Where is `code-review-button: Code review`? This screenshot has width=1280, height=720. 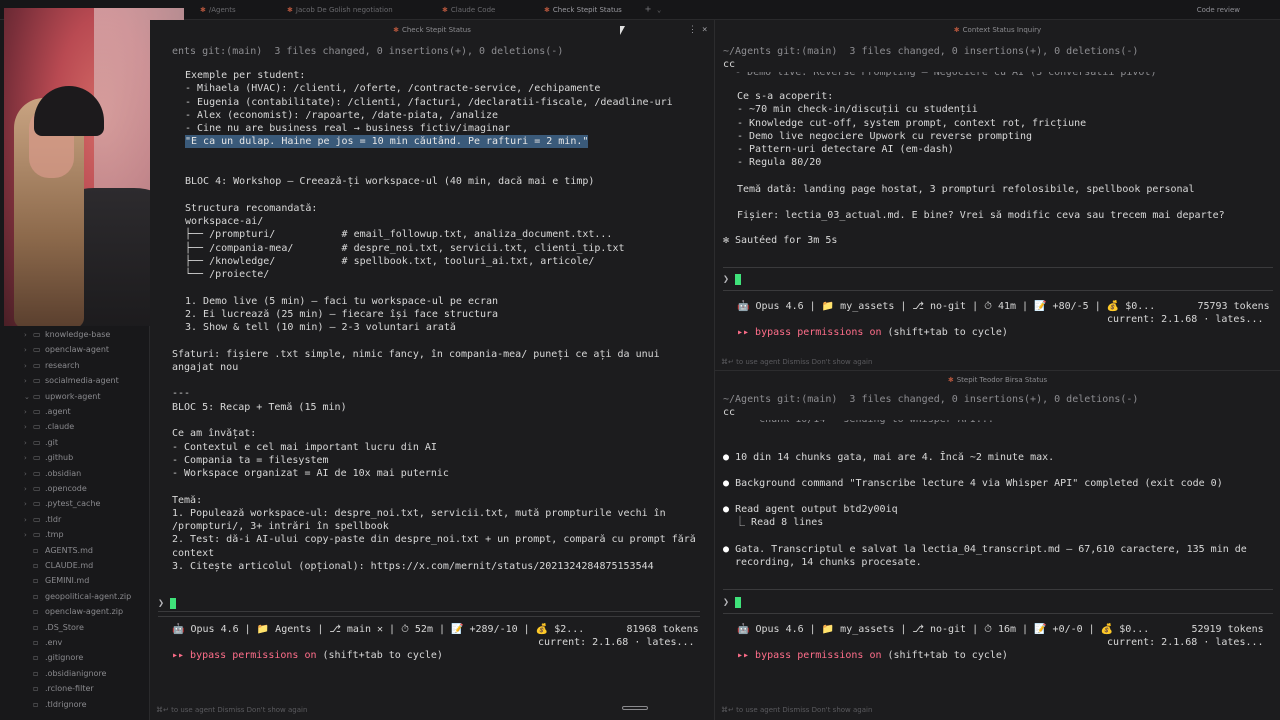
code-review-button: Code review is located at coordinates (1218, 10).